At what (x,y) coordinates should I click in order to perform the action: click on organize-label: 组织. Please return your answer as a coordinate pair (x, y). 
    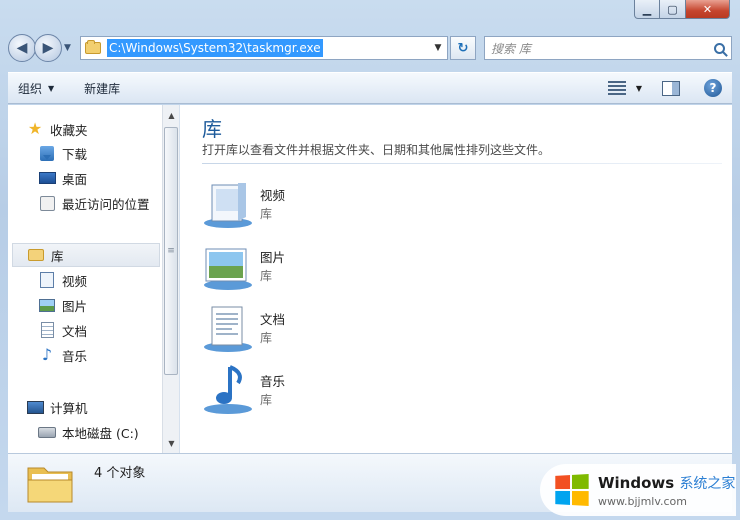
    Looking at the image, I should click on (30, 88).